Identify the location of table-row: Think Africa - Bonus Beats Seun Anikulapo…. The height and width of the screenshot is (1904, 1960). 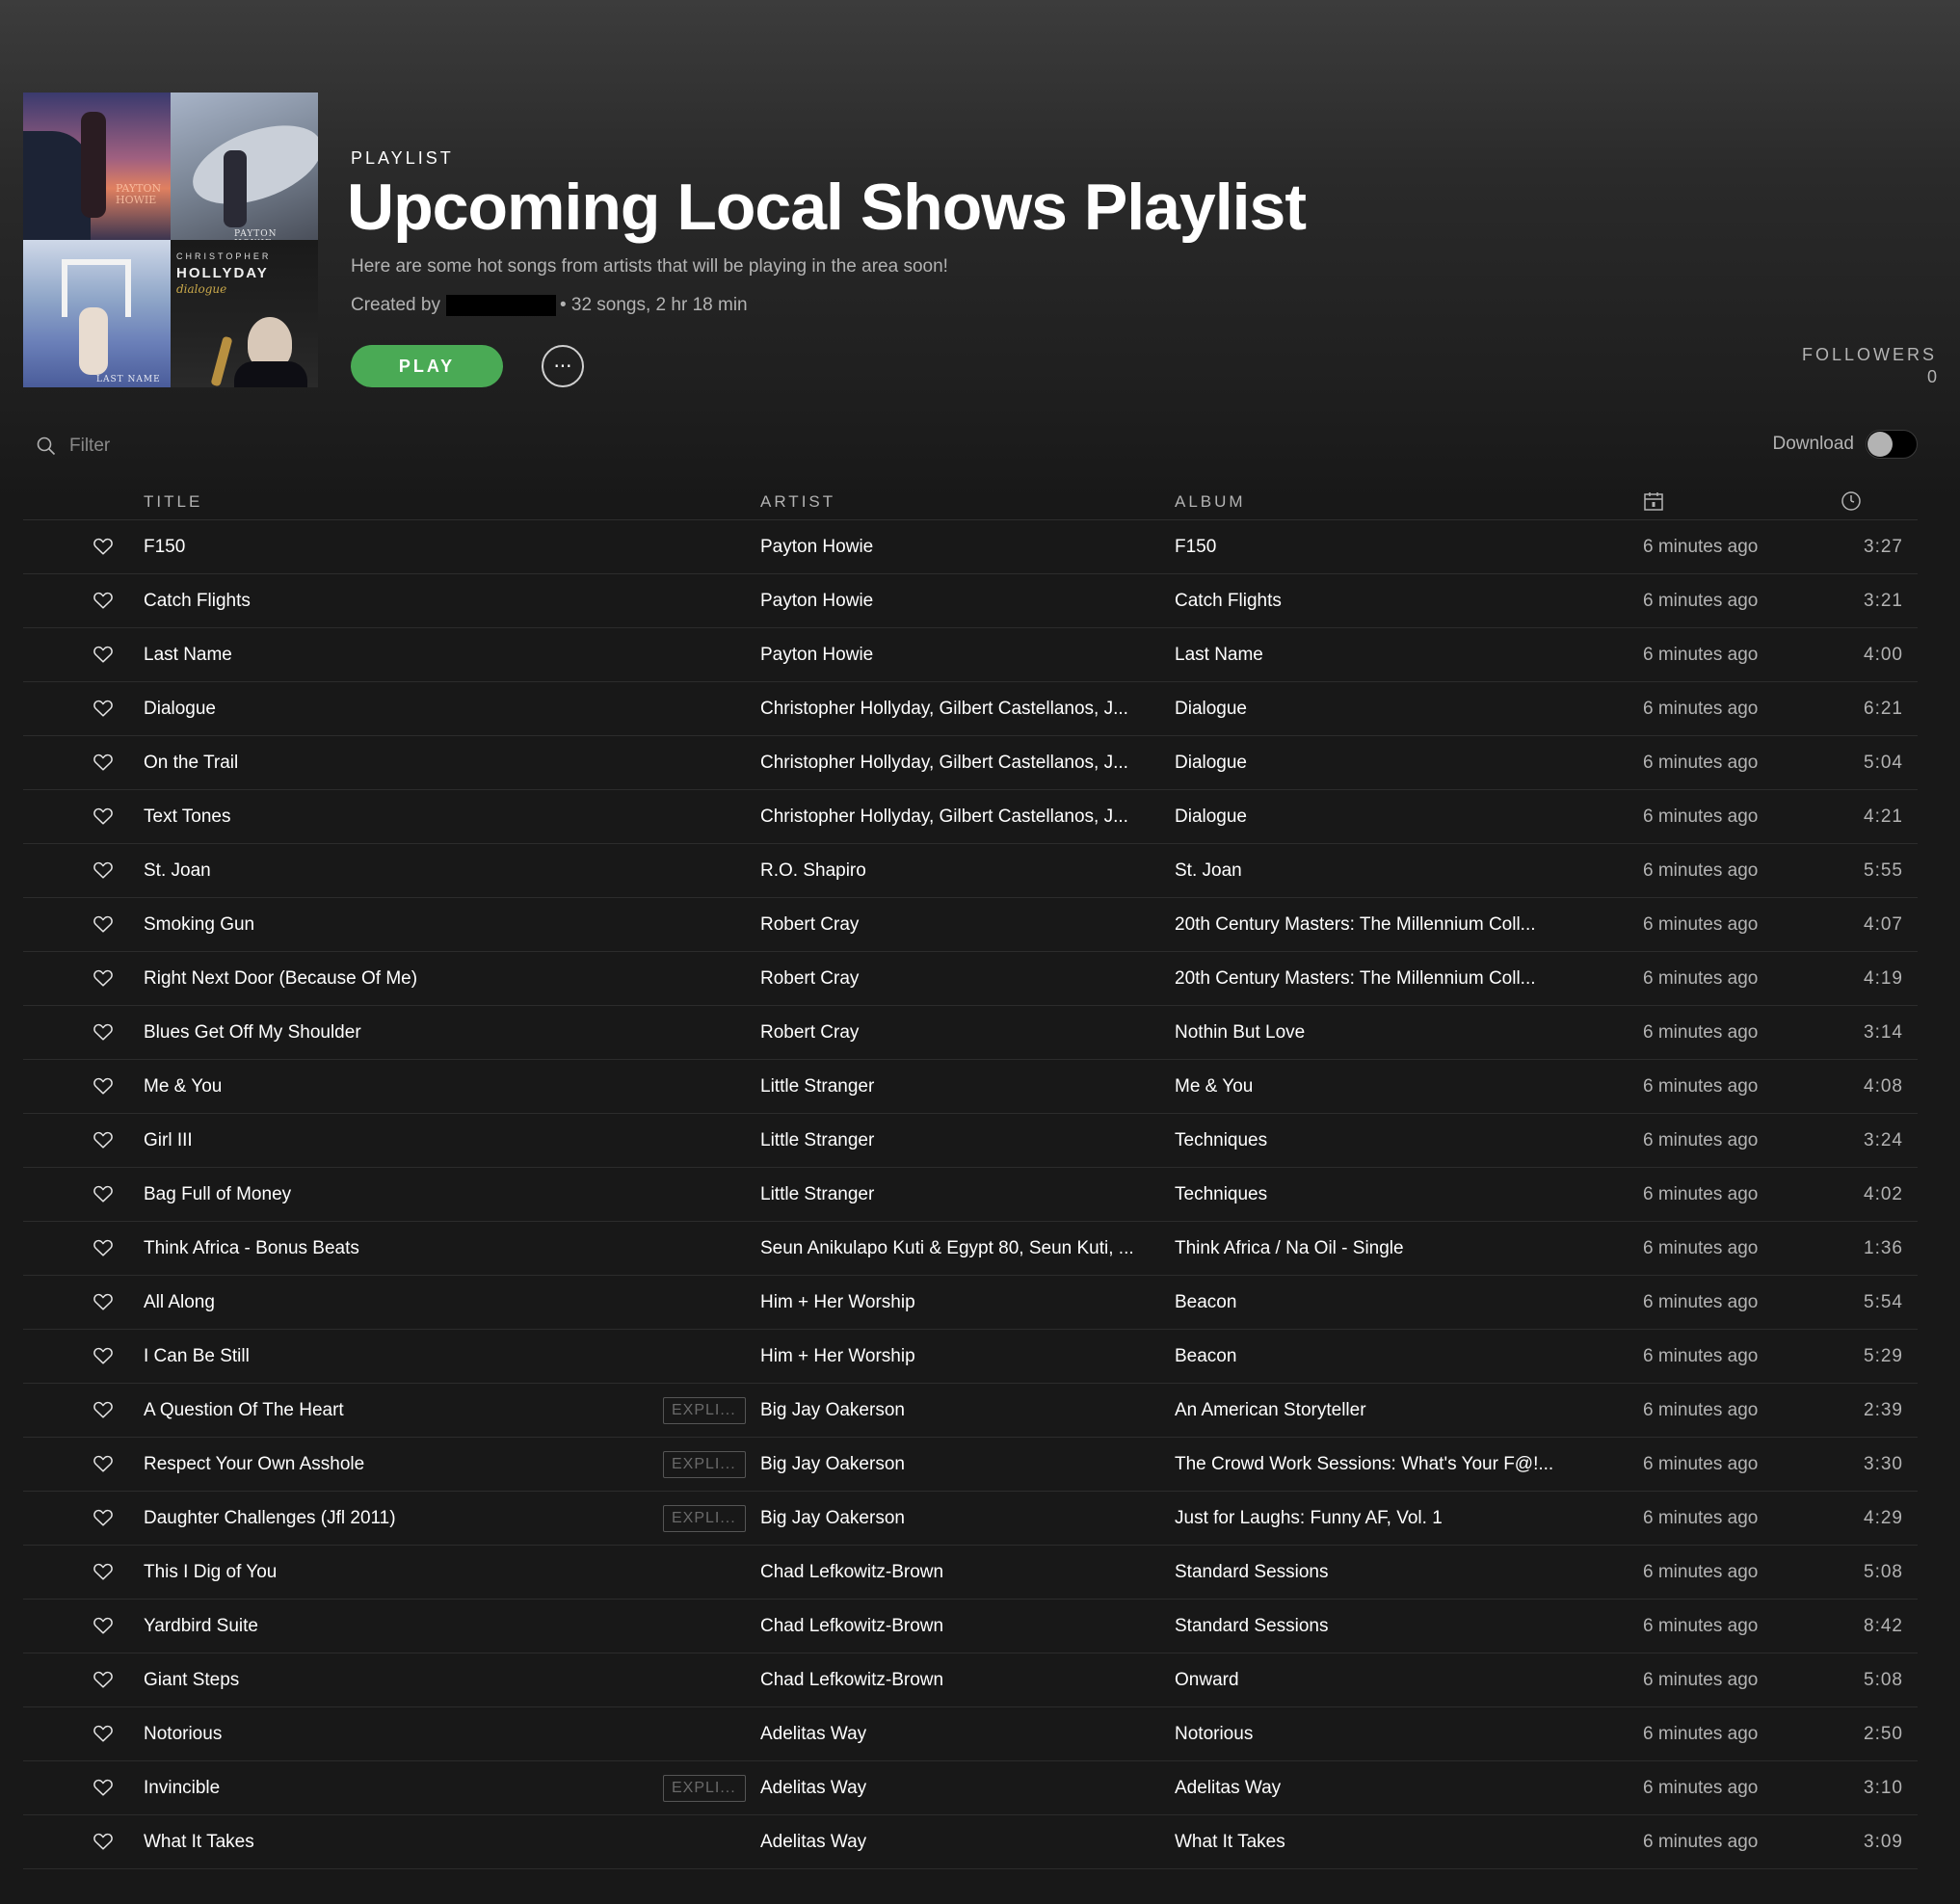
(970, 1249).